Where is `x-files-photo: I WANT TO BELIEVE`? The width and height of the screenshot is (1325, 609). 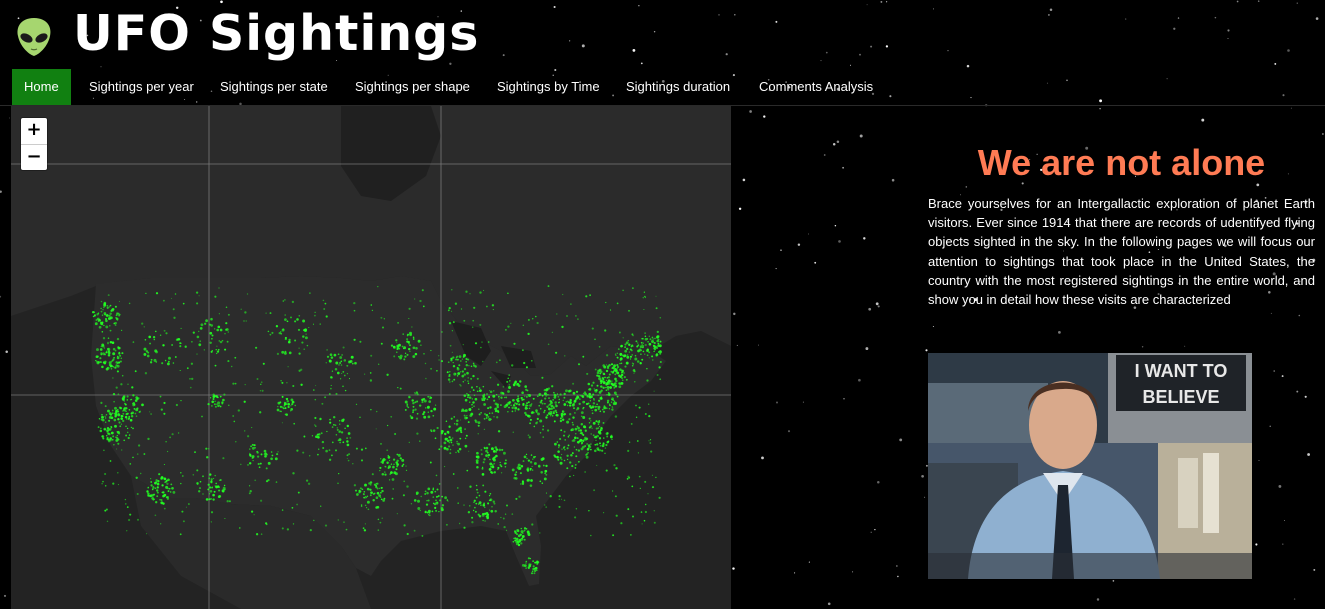
x-files-photo: I WANT TO BELIEVE is located at coordinates (1090, 466).